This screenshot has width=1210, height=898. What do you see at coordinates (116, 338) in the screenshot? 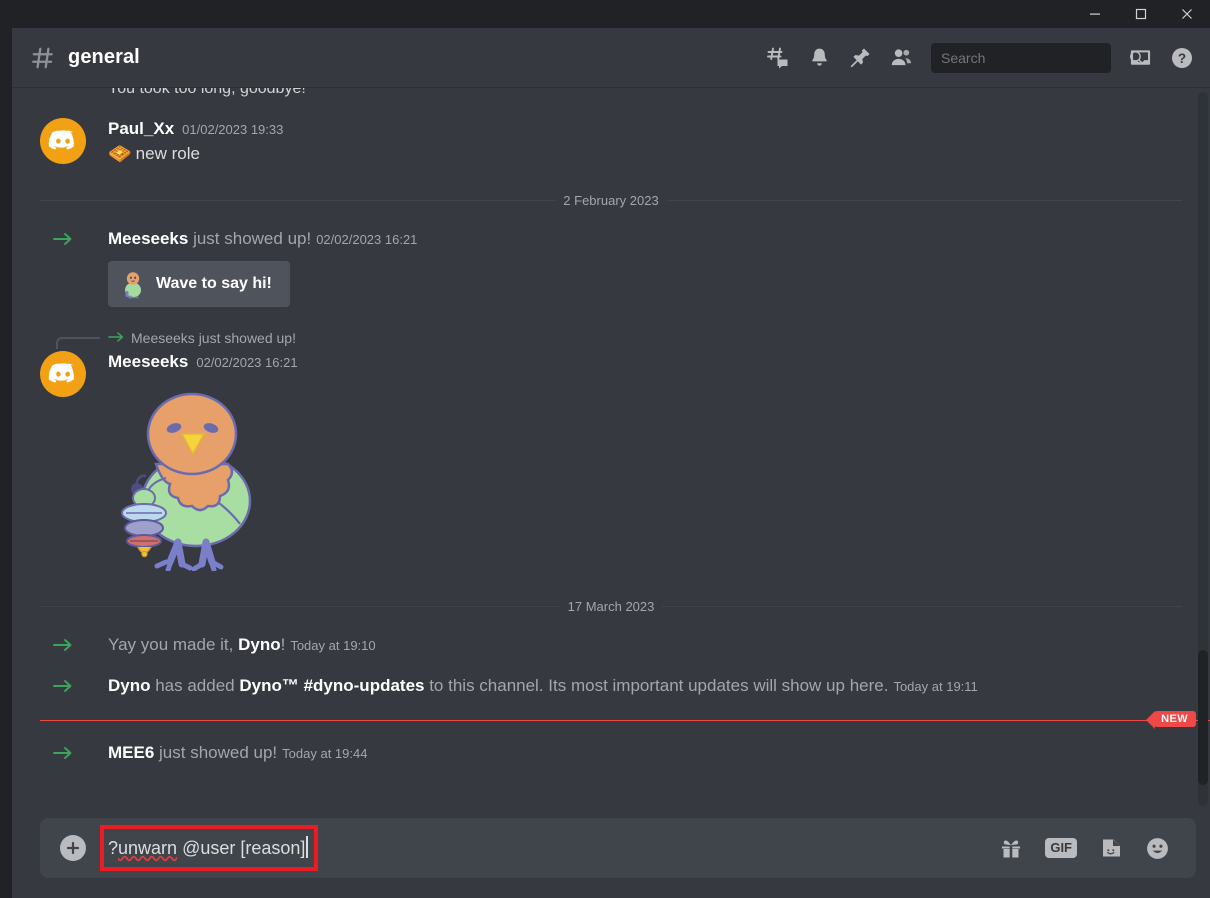
I see `reply-arrow-icon` at bounding box center [116, 338].